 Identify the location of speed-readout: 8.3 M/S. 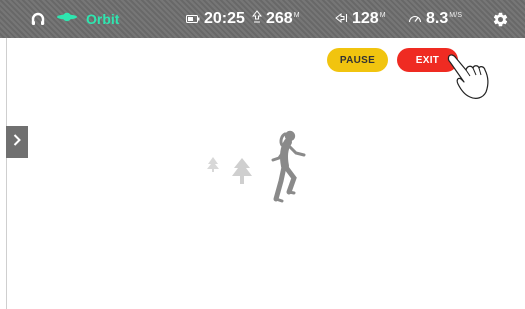
(435, 19).